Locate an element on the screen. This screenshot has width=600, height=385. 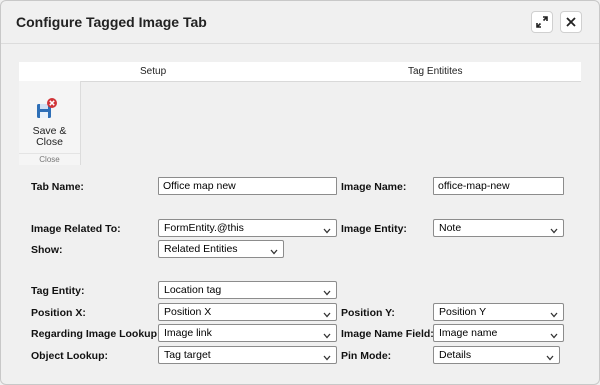
show-label: Show: is located at coordinates (47, 250).